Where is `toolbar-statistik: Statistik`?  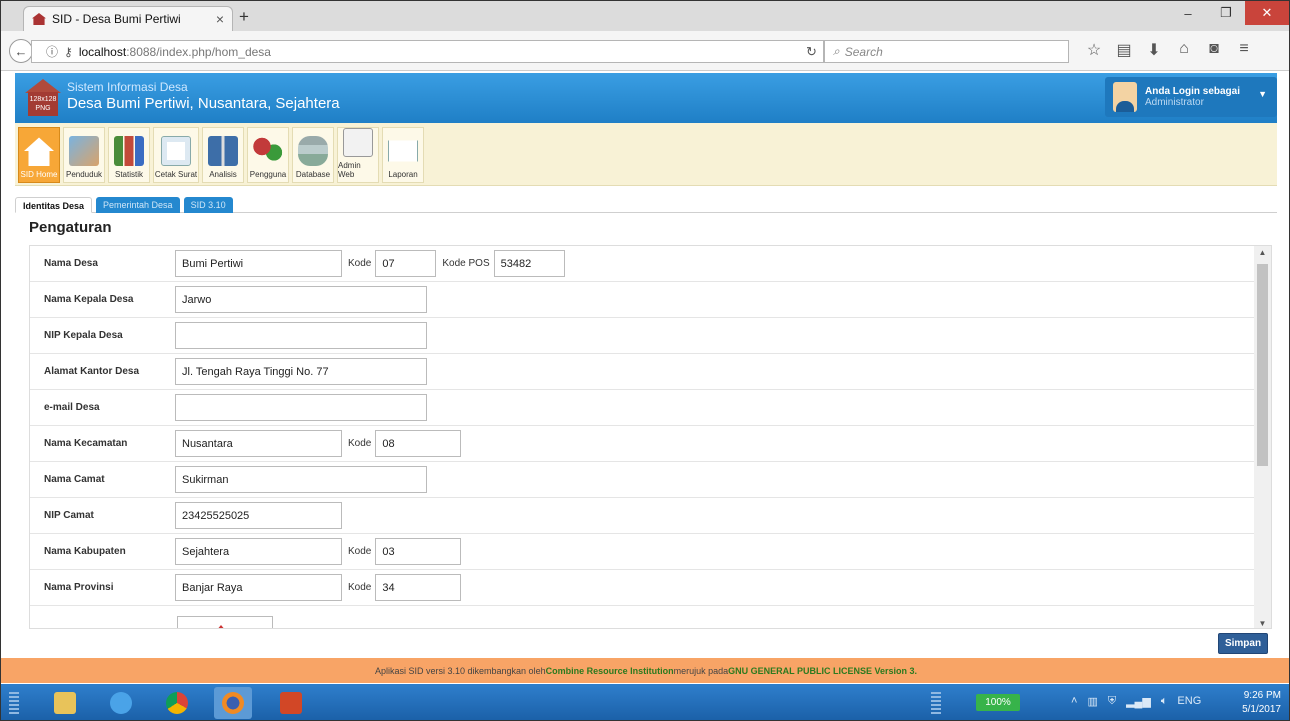
toolbar-statistik: Statistik is located at coordinates (129, 155).